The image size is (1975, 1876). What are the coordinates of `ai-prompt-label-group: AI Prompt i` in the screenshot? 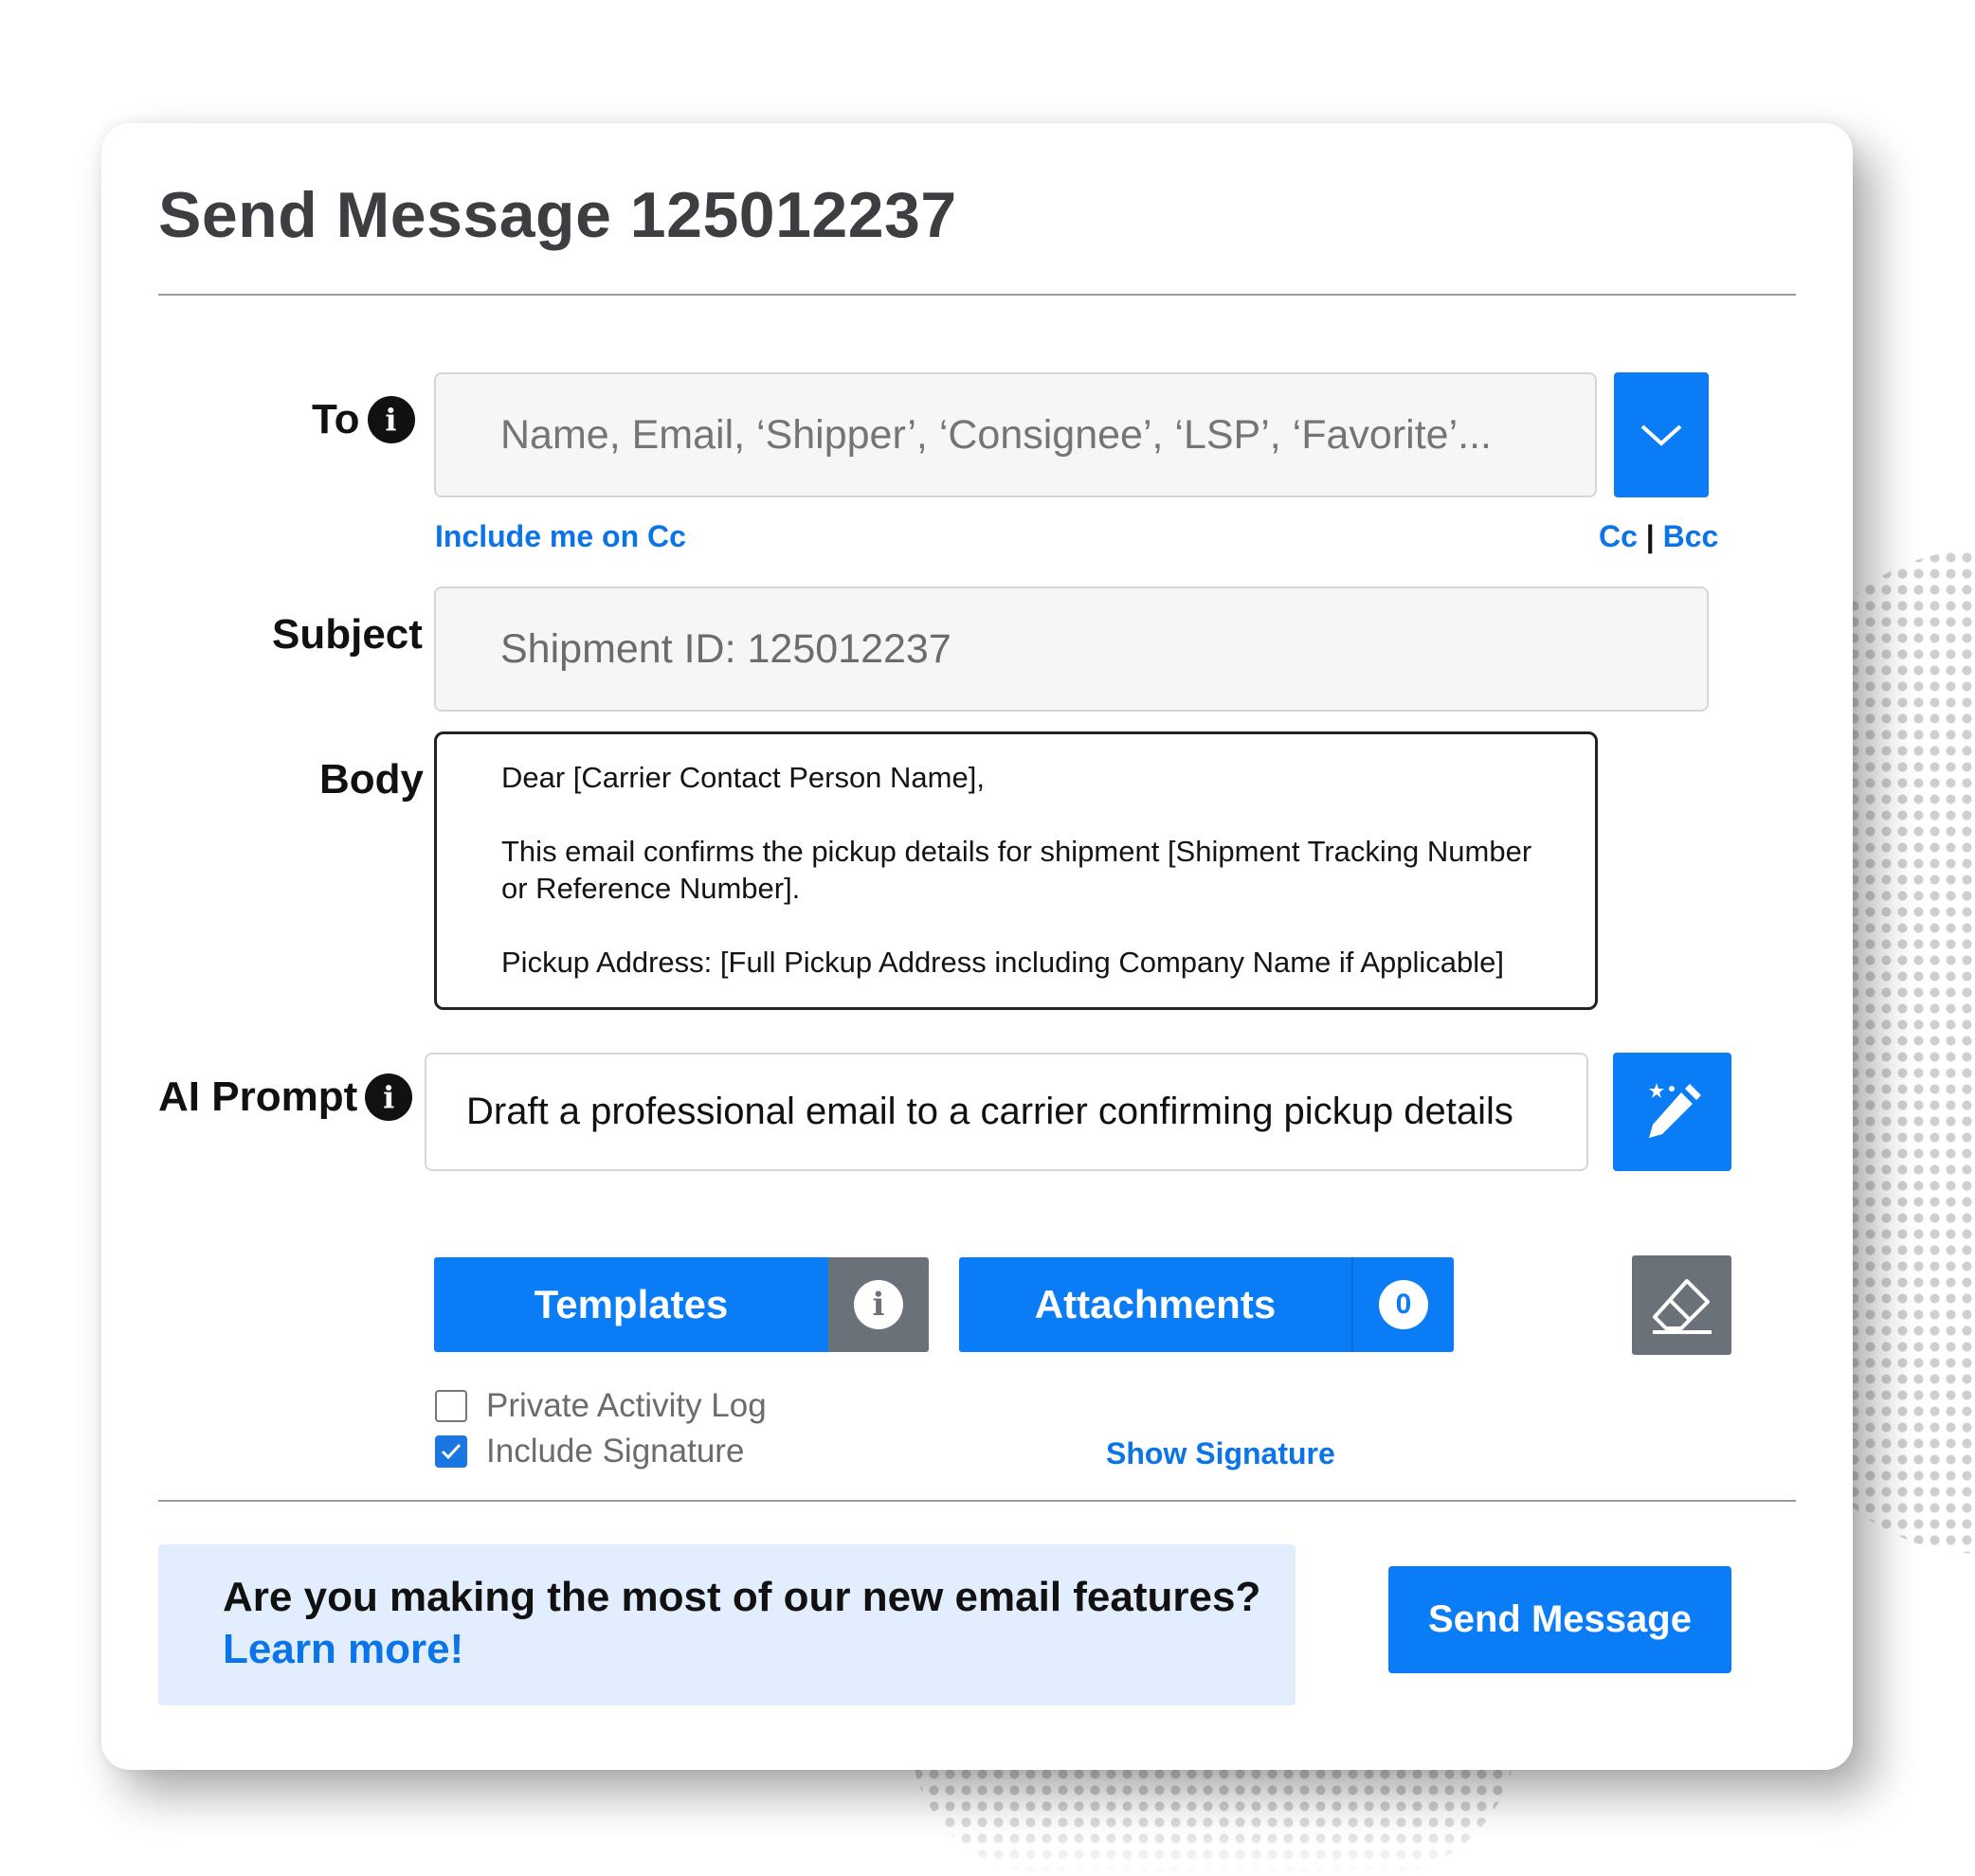 It's located at (285, 1097).